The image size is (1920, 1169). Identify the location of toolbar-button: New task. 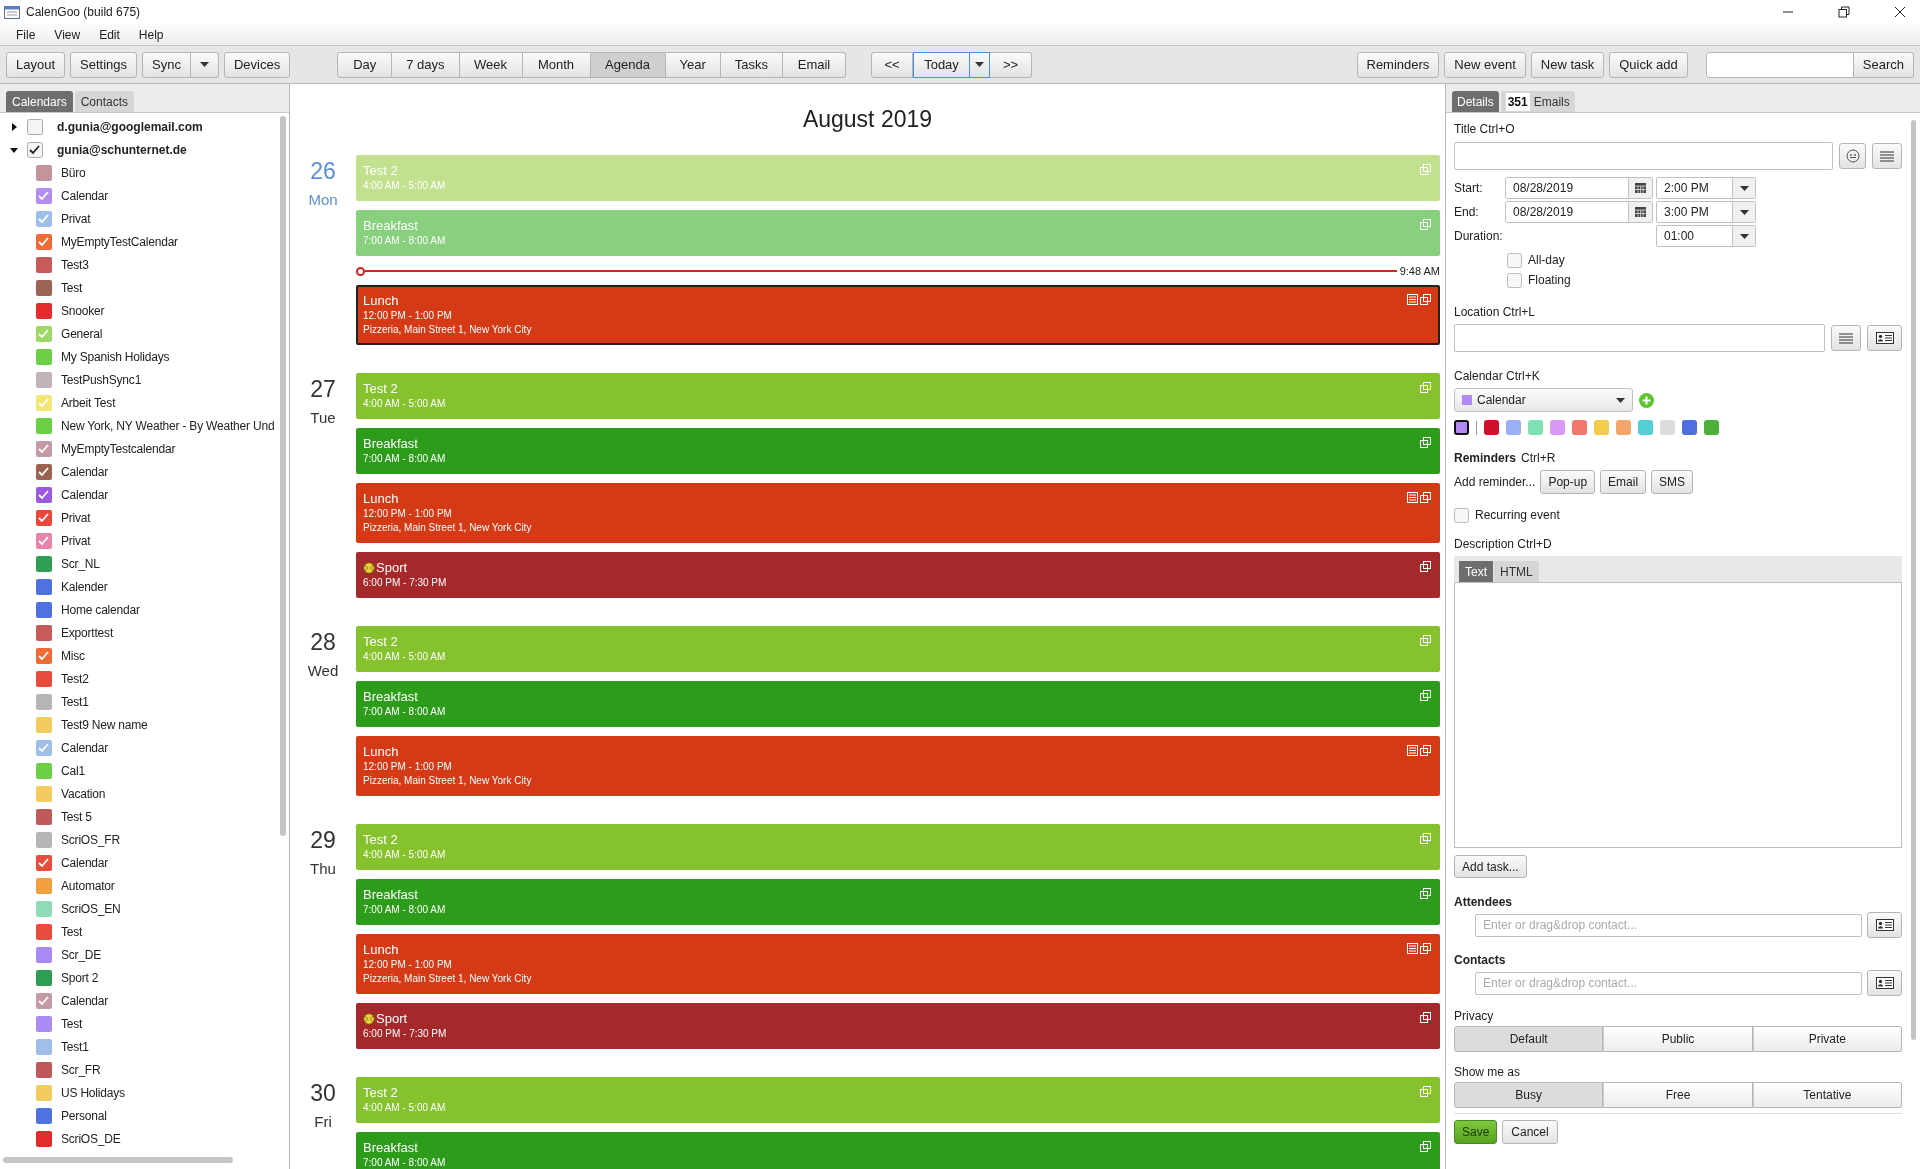
(1567, 64).